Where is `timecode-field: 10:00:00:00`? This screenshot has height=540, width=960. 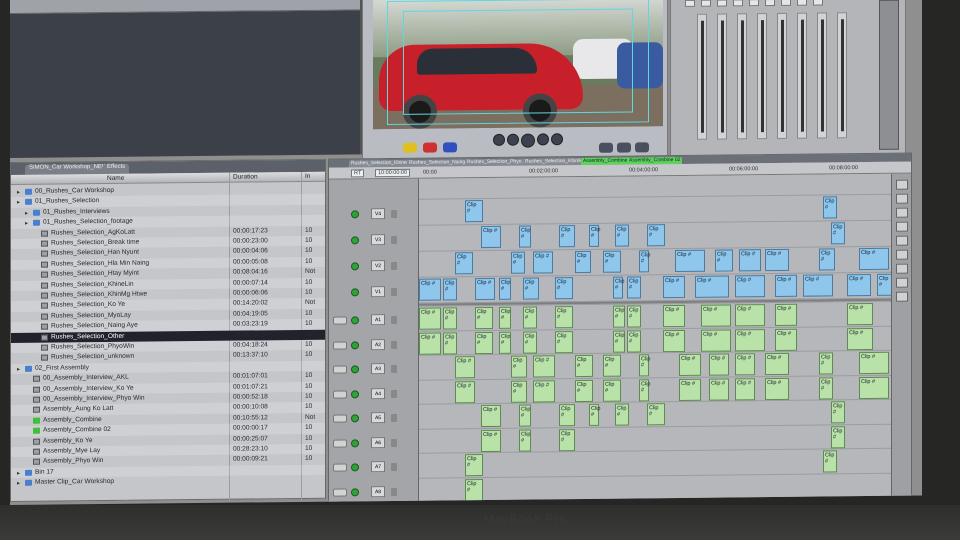 timecode-field: 10:00:00:00 is located at coordinates (393, 173).